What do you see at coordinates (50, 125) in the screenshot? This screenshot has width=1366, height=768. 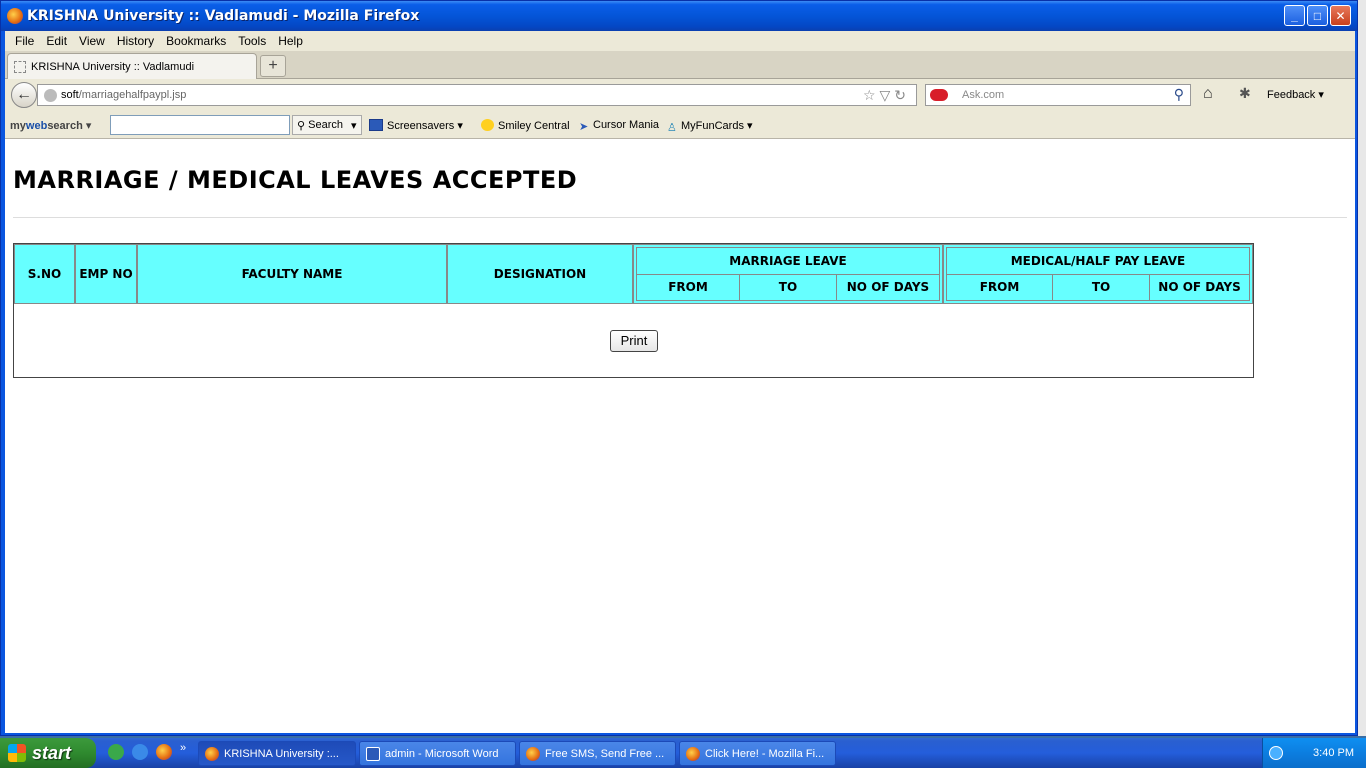 I see `mywebsearch-logo: mywebsearch ▾` at bounding box center [50, 125].